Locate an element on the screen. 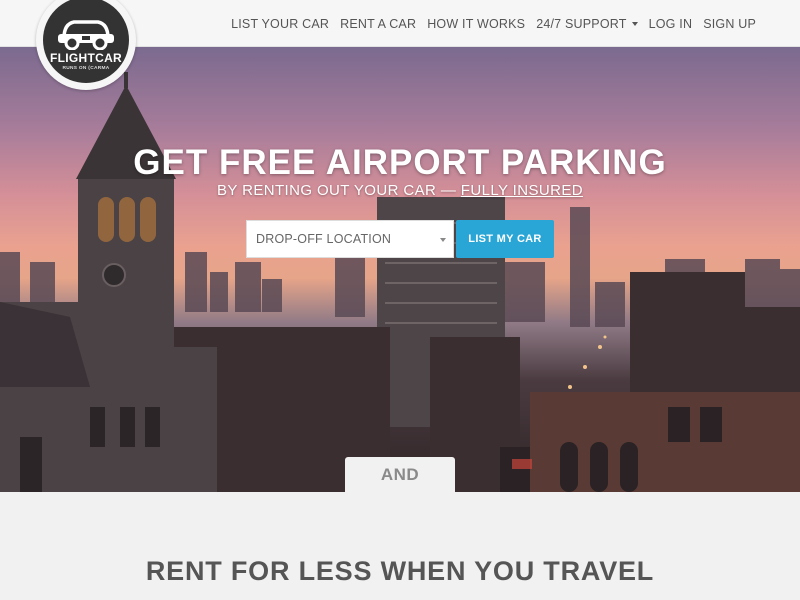 The image size is (800, 600). logo-badge: FLIGHTCAR RUNS ON (CARMA is located at coordinates (86, 41).